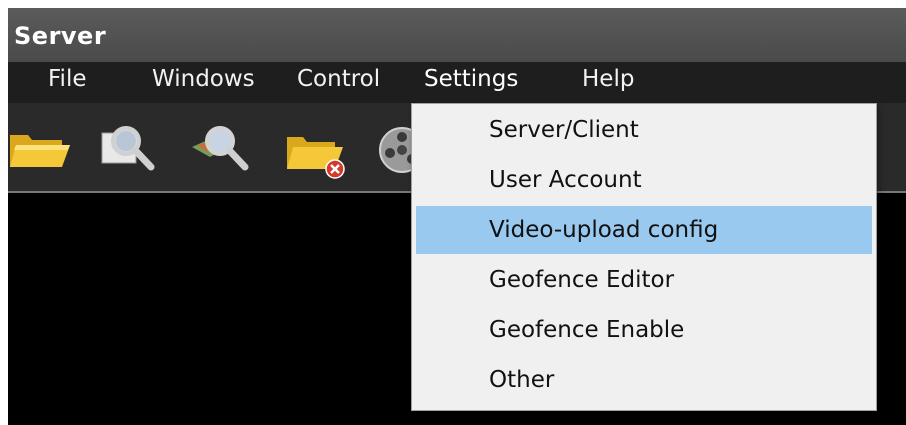  Describe the element at coordinates (67, 79) in the screenshot. I see `menu-file: File` at that location.